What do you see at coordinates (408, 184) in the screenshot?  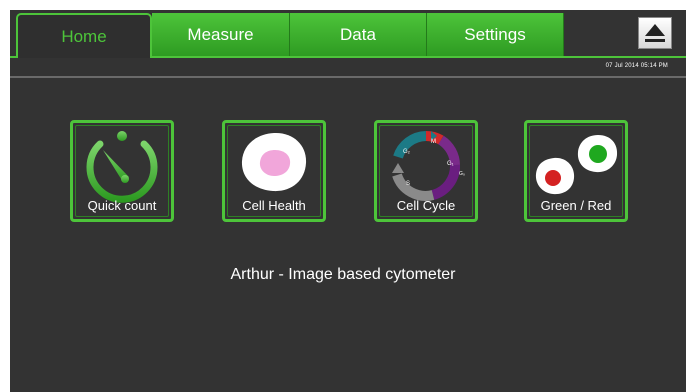 I see `phase-label-s: S` at bounding box center [408, 184].